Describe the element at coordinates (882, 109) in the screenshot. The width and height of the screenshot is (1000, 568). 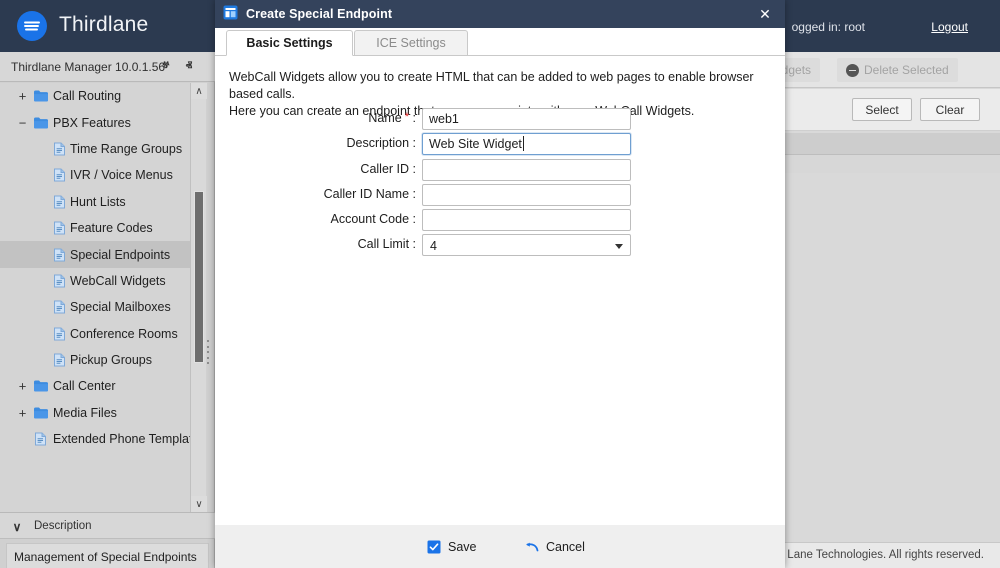
I see `select-button: Select` at that location.